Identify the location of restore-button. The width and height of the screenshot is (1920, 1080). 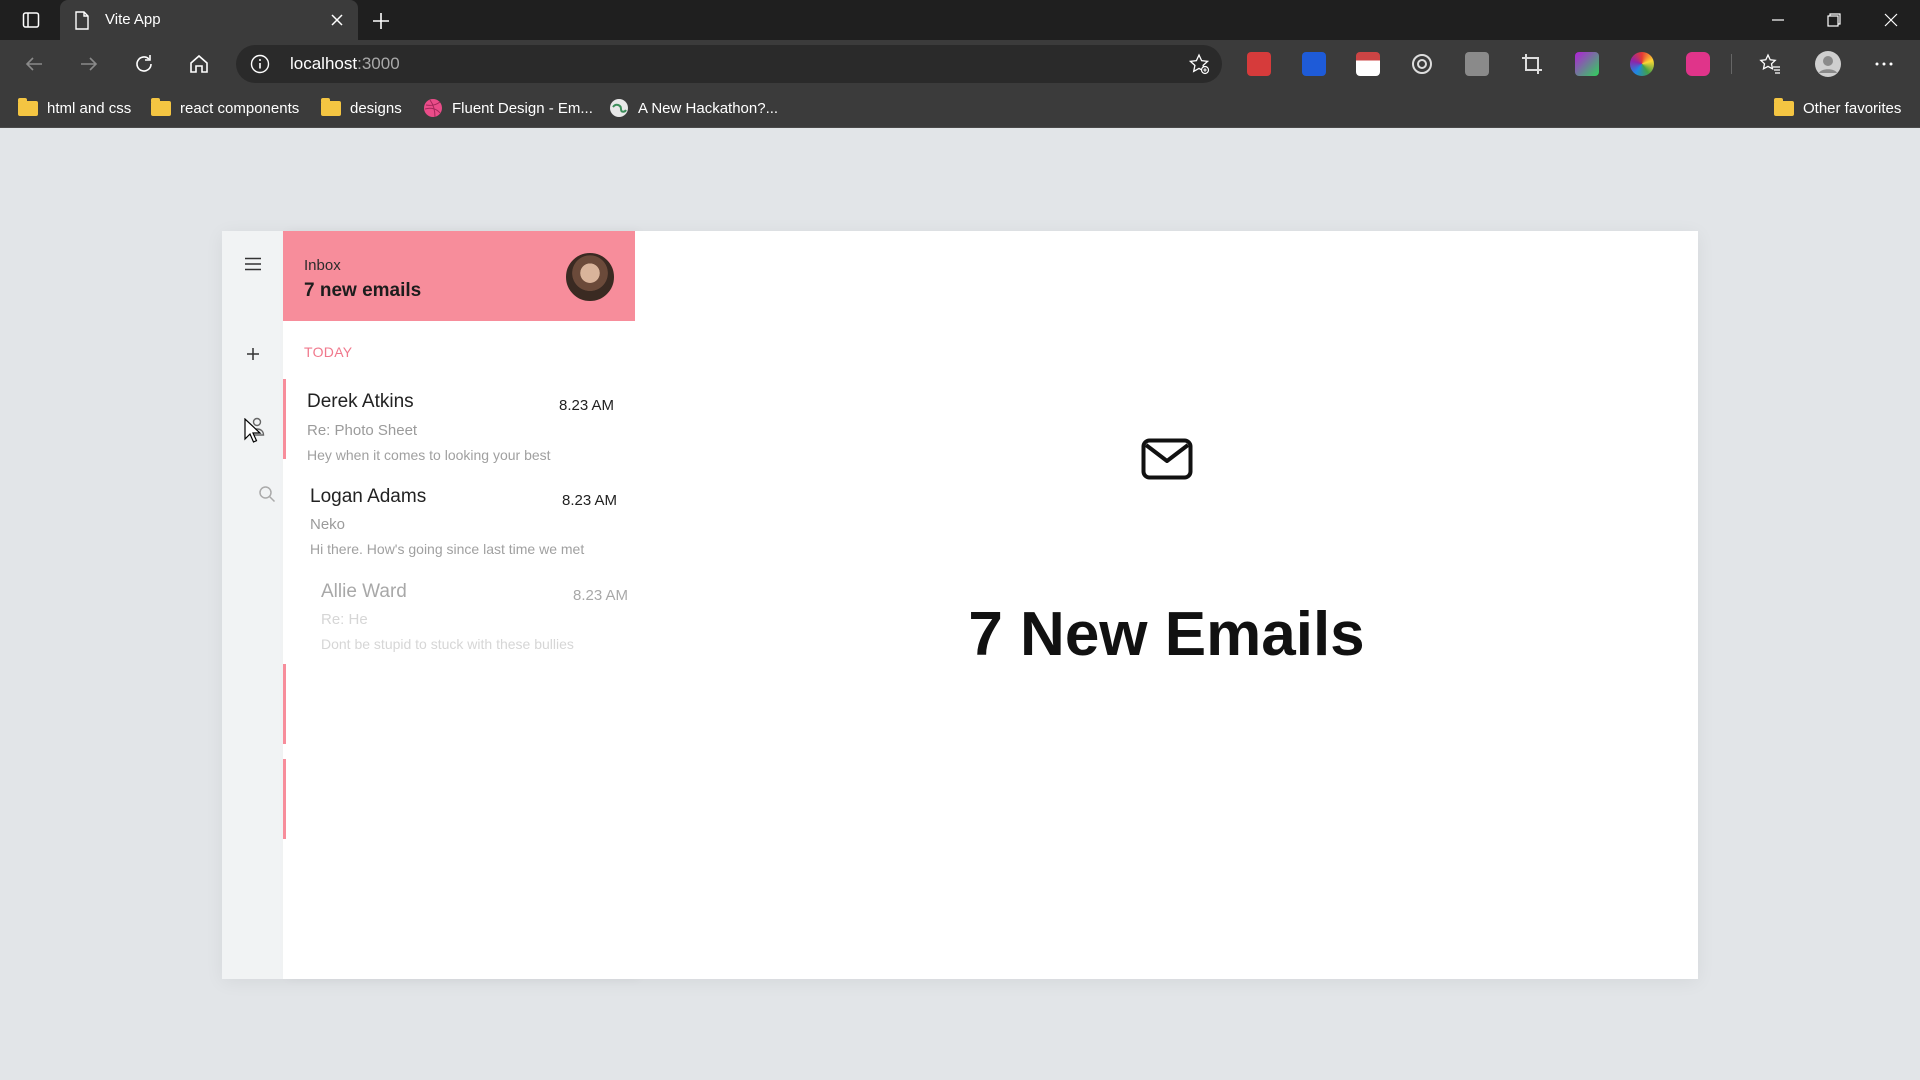
(1834, 20).